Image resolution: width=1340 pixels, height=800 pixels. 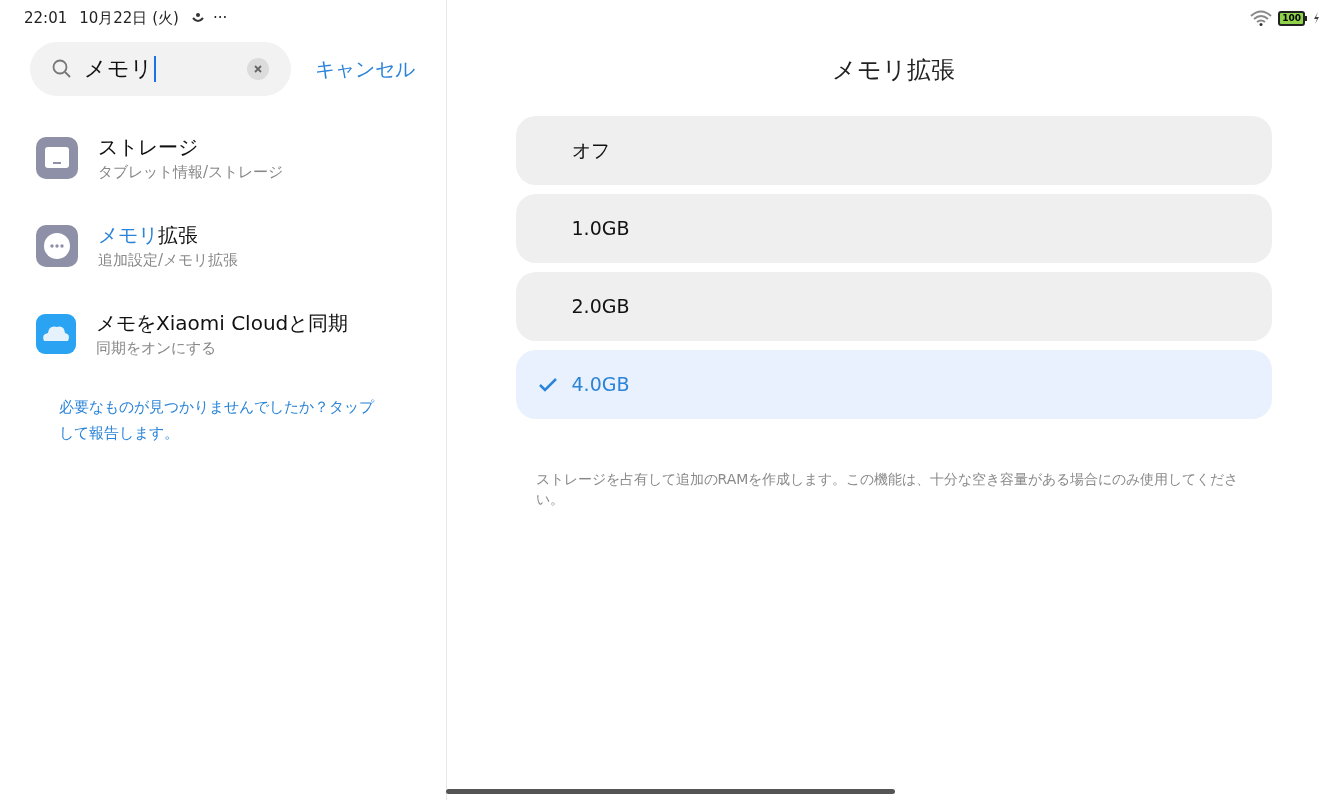 What do you see at coordinates (148, 235) in the screenshot?
I see `result-title: メモリ 拡張` at bounding box center [148, 235].